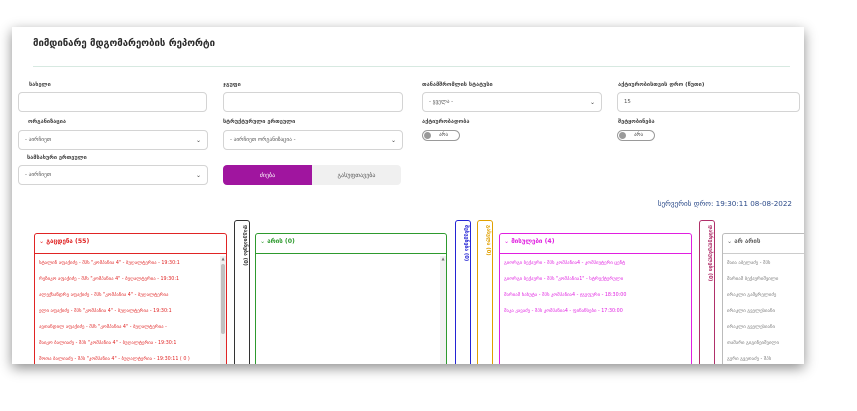 The image size is (857, 411). I want to click on arrived-panel-title: მისულები (4), so click(533, 241).